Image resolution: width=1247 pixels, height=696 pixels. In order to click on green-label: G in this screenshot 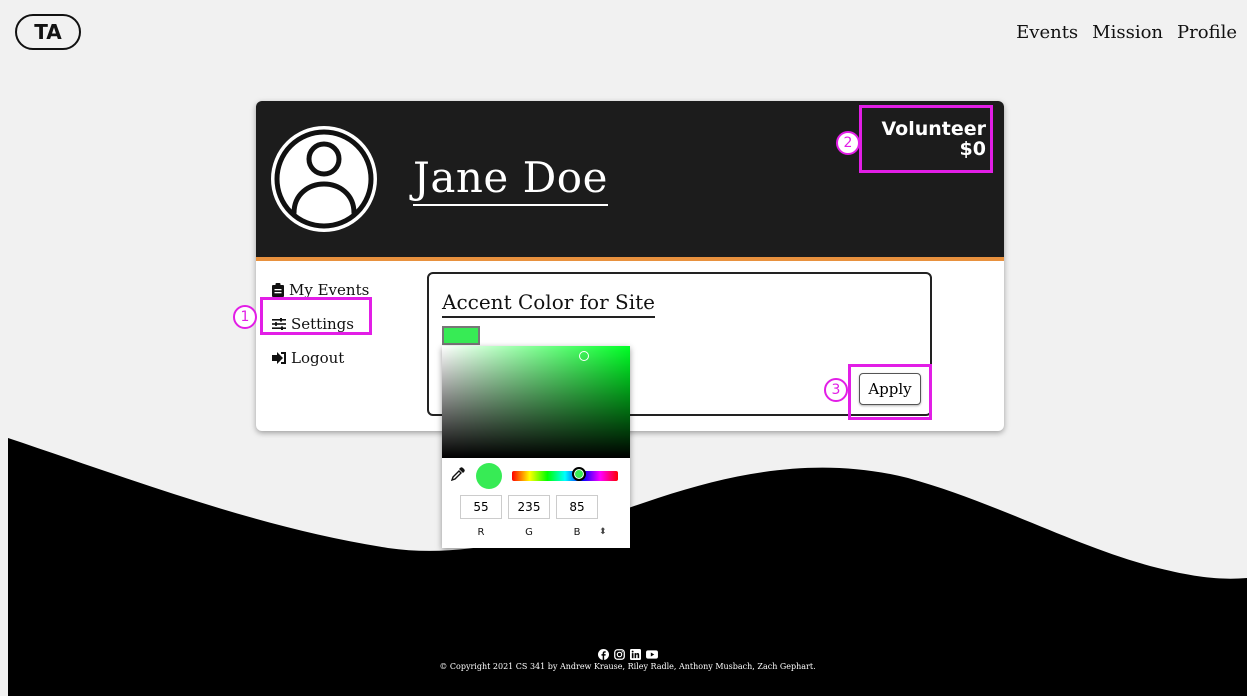, I will do `click(529, 532)`.